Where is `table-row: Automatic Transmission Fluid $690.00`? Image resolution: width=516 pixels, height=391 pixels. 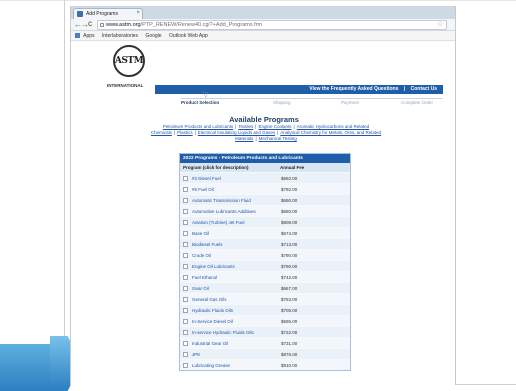 table-row: Automatic Transmission Fluid $690.00 is located at coordinates (265, 199).